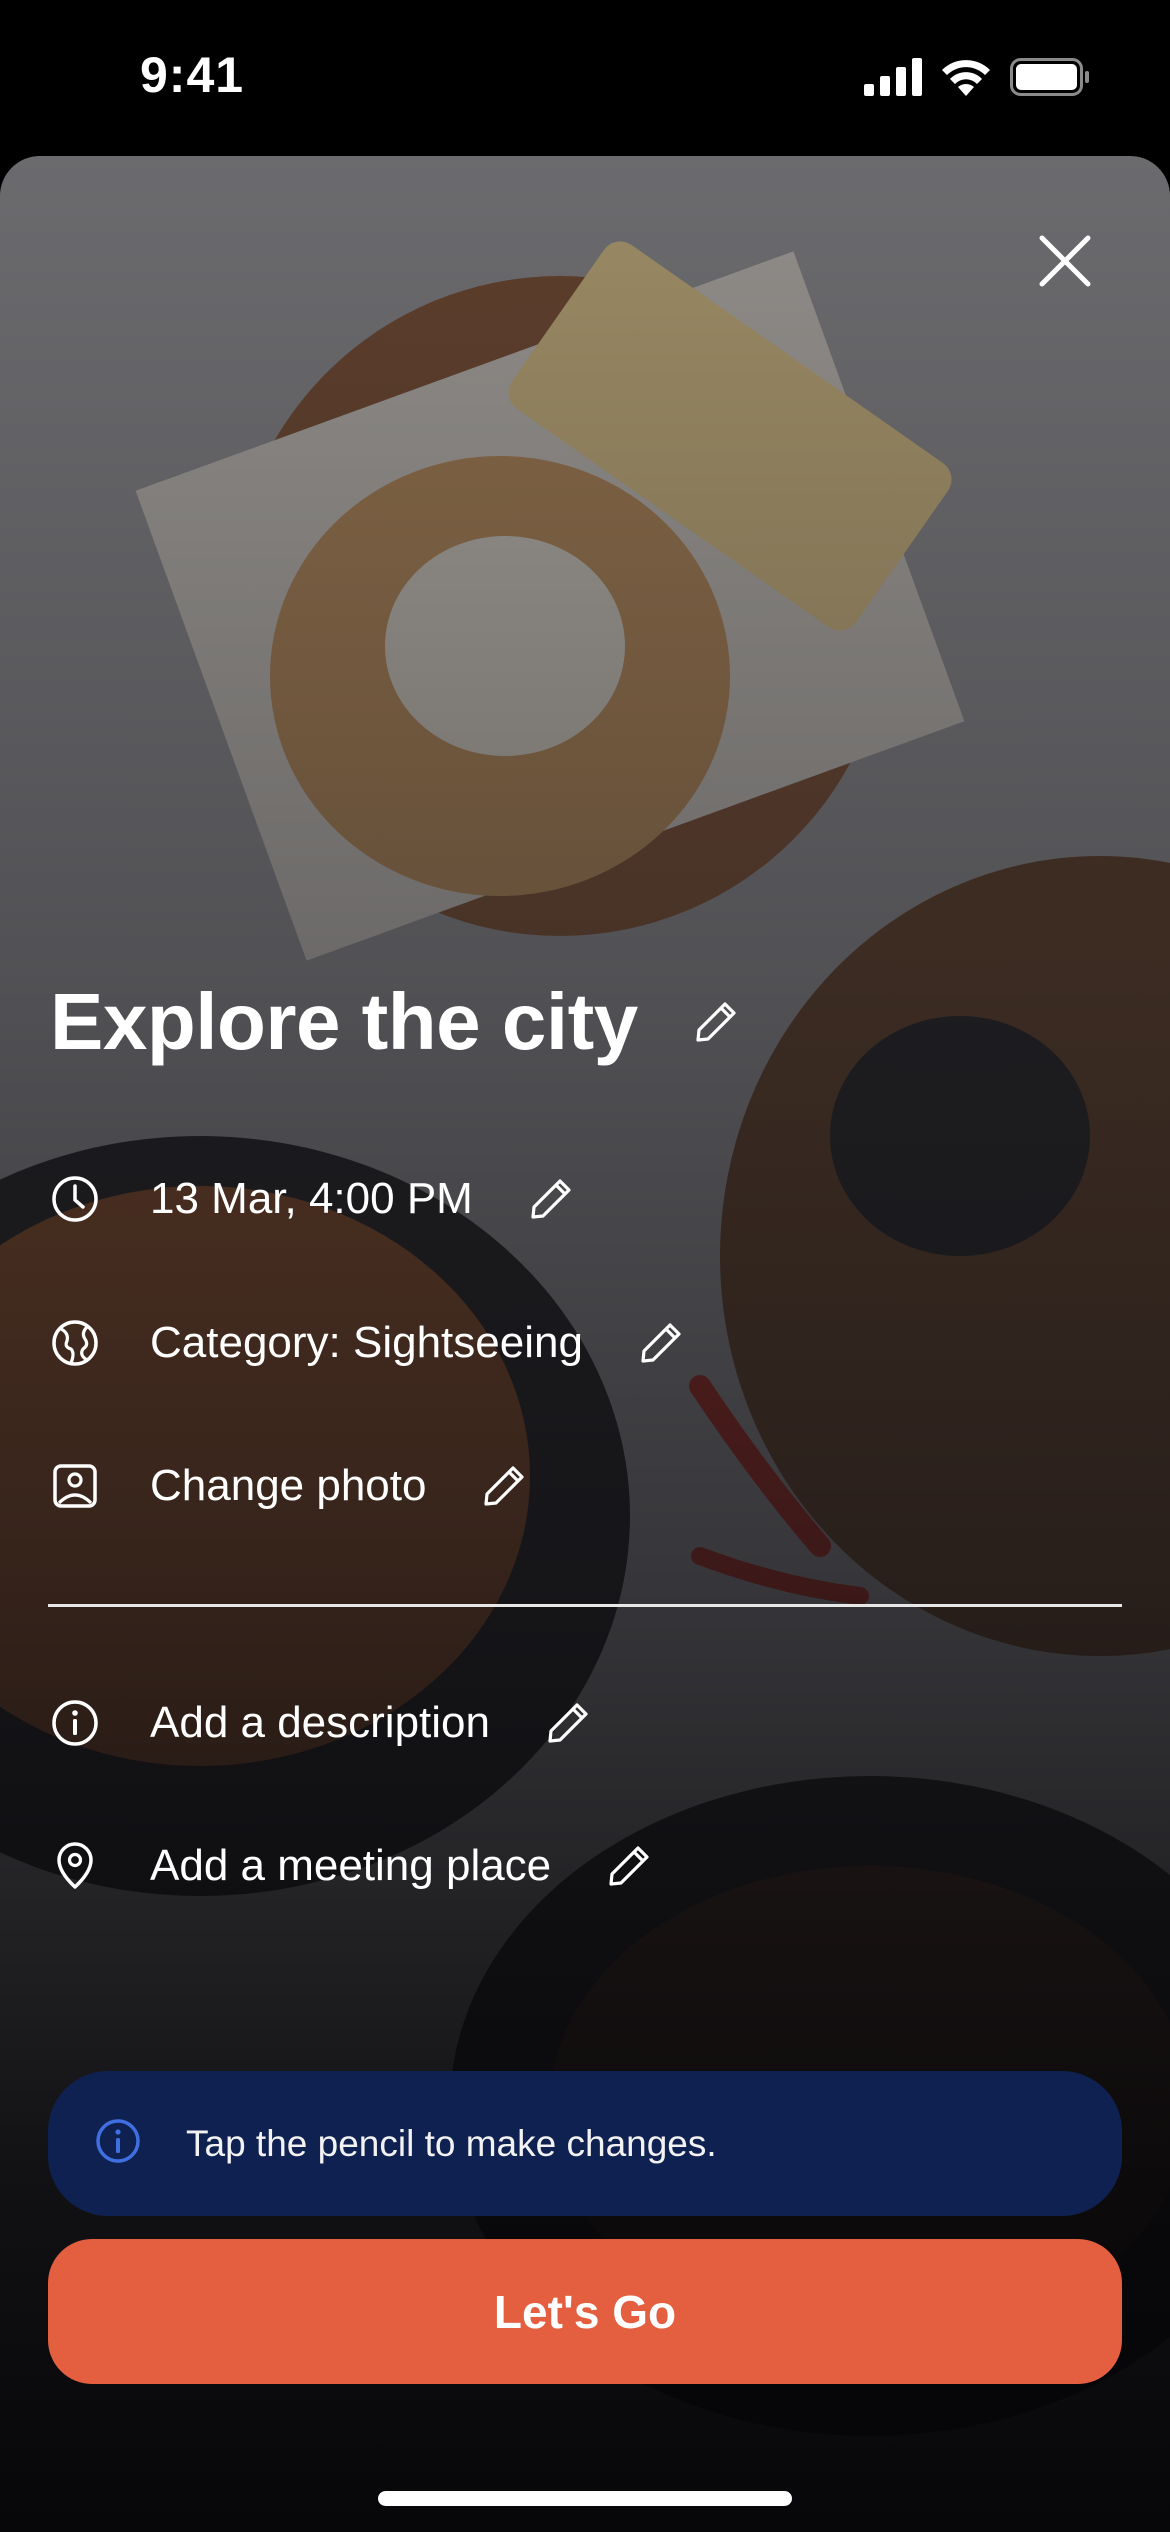 The height and width of the screenshot is (2532, 1170). I want to click on info-banner-text: Tap the pencil to make changes., so click(451, 2143).